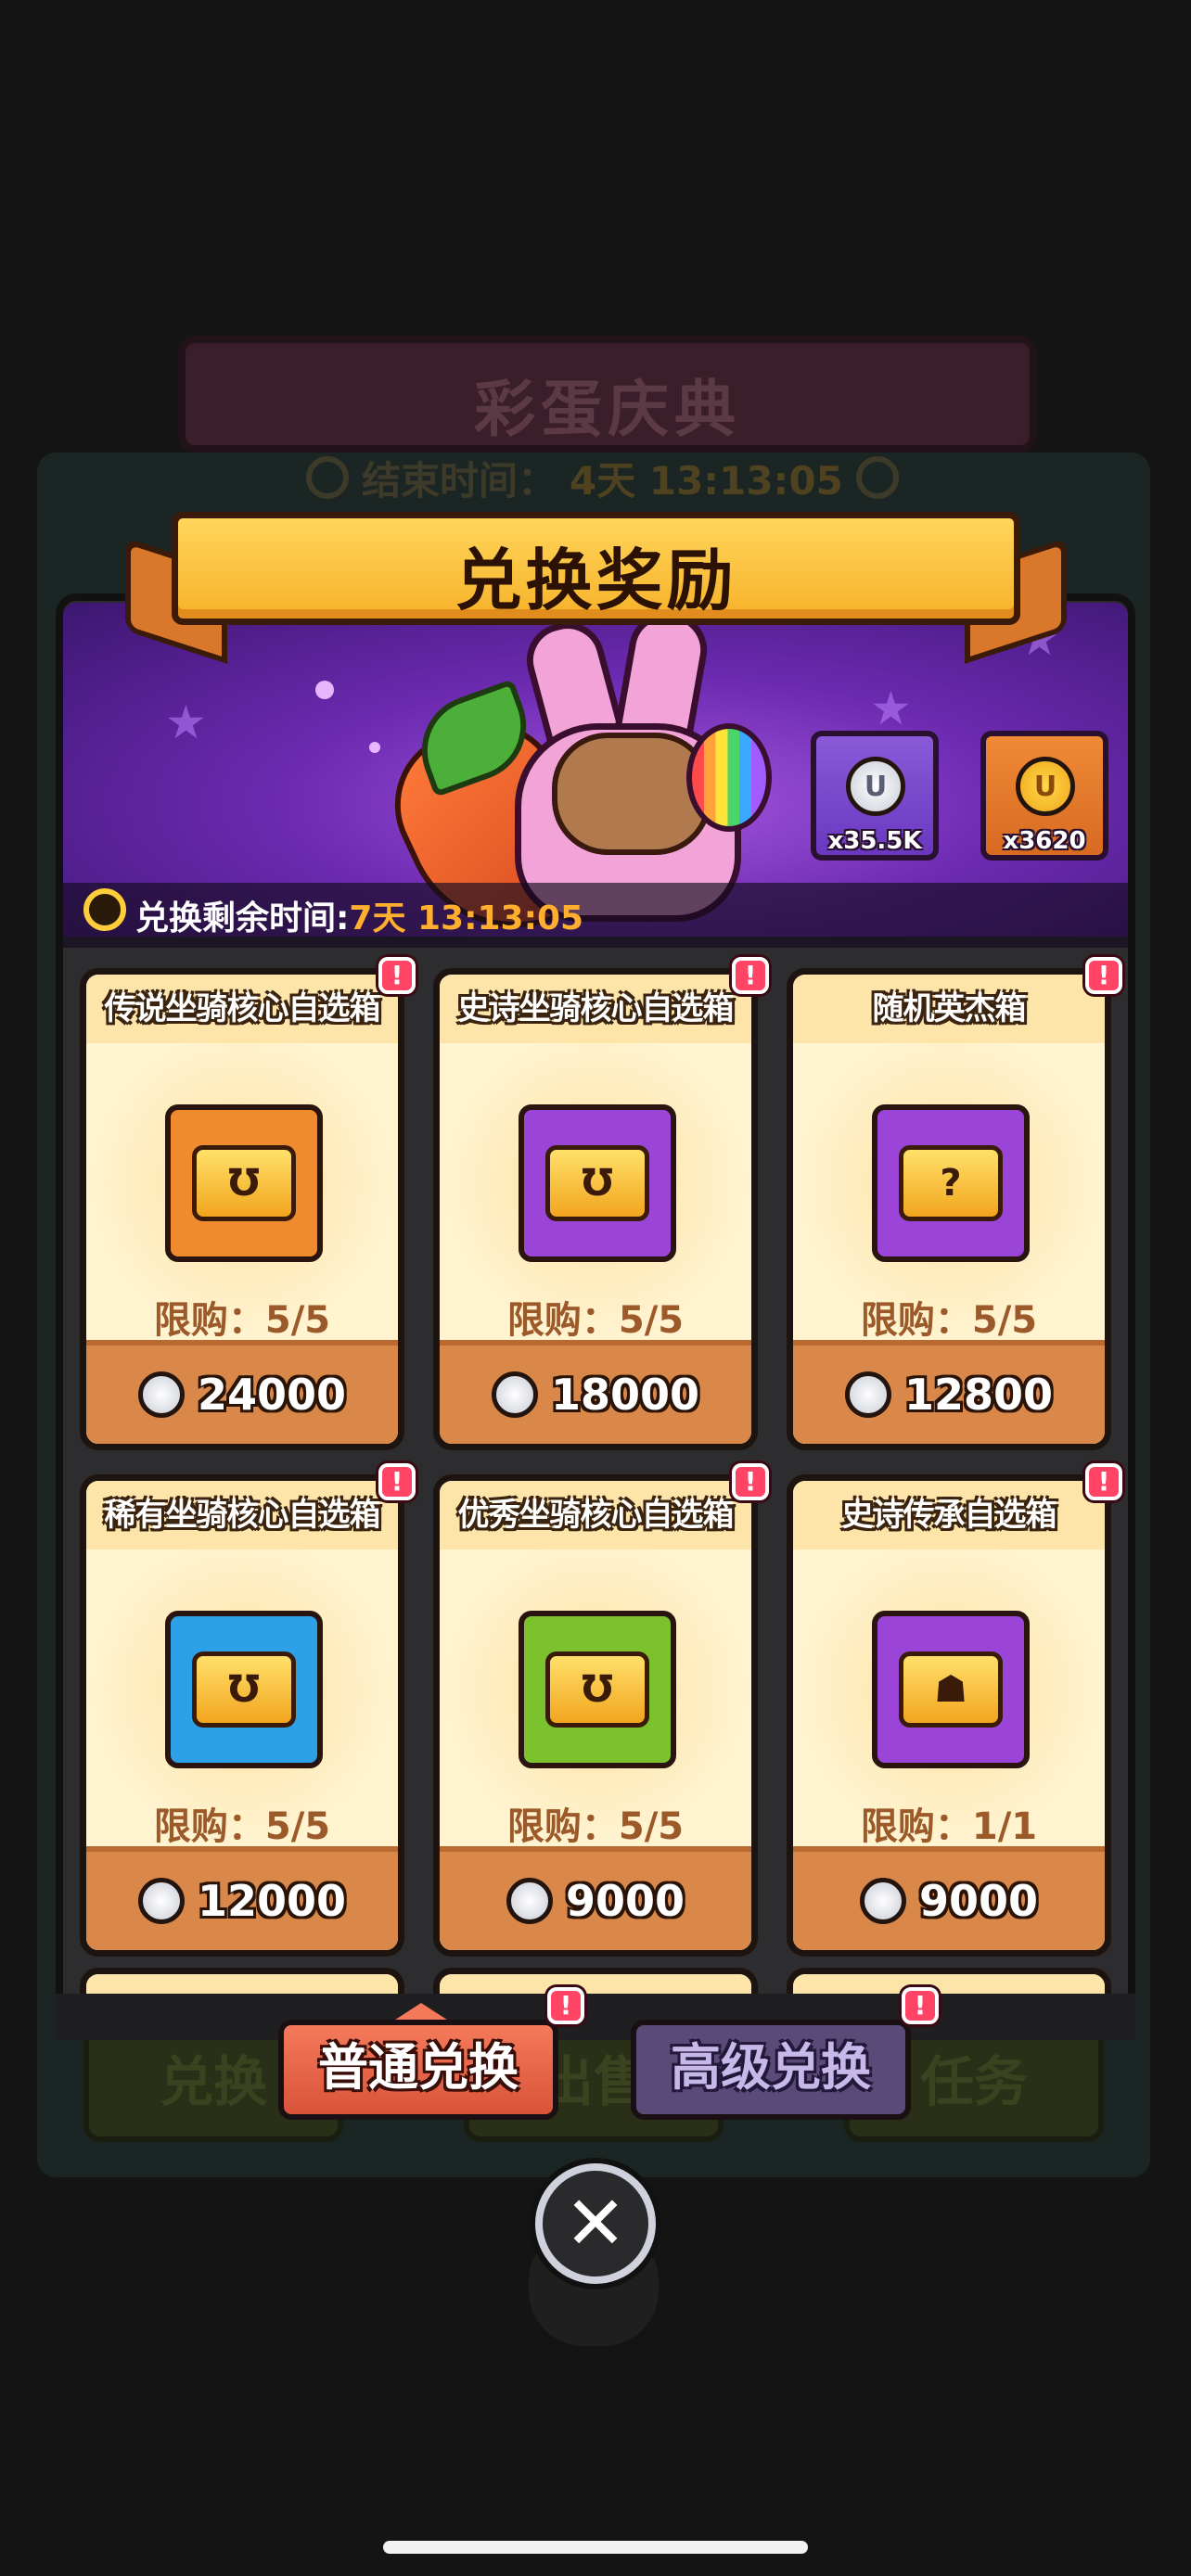 The width and height of the screenshot is (1191, 2576). I want to click on item-card: 史诗坐骑核心自选箱 Ʊ 限购：5/5 18000, so click(595, 1209).